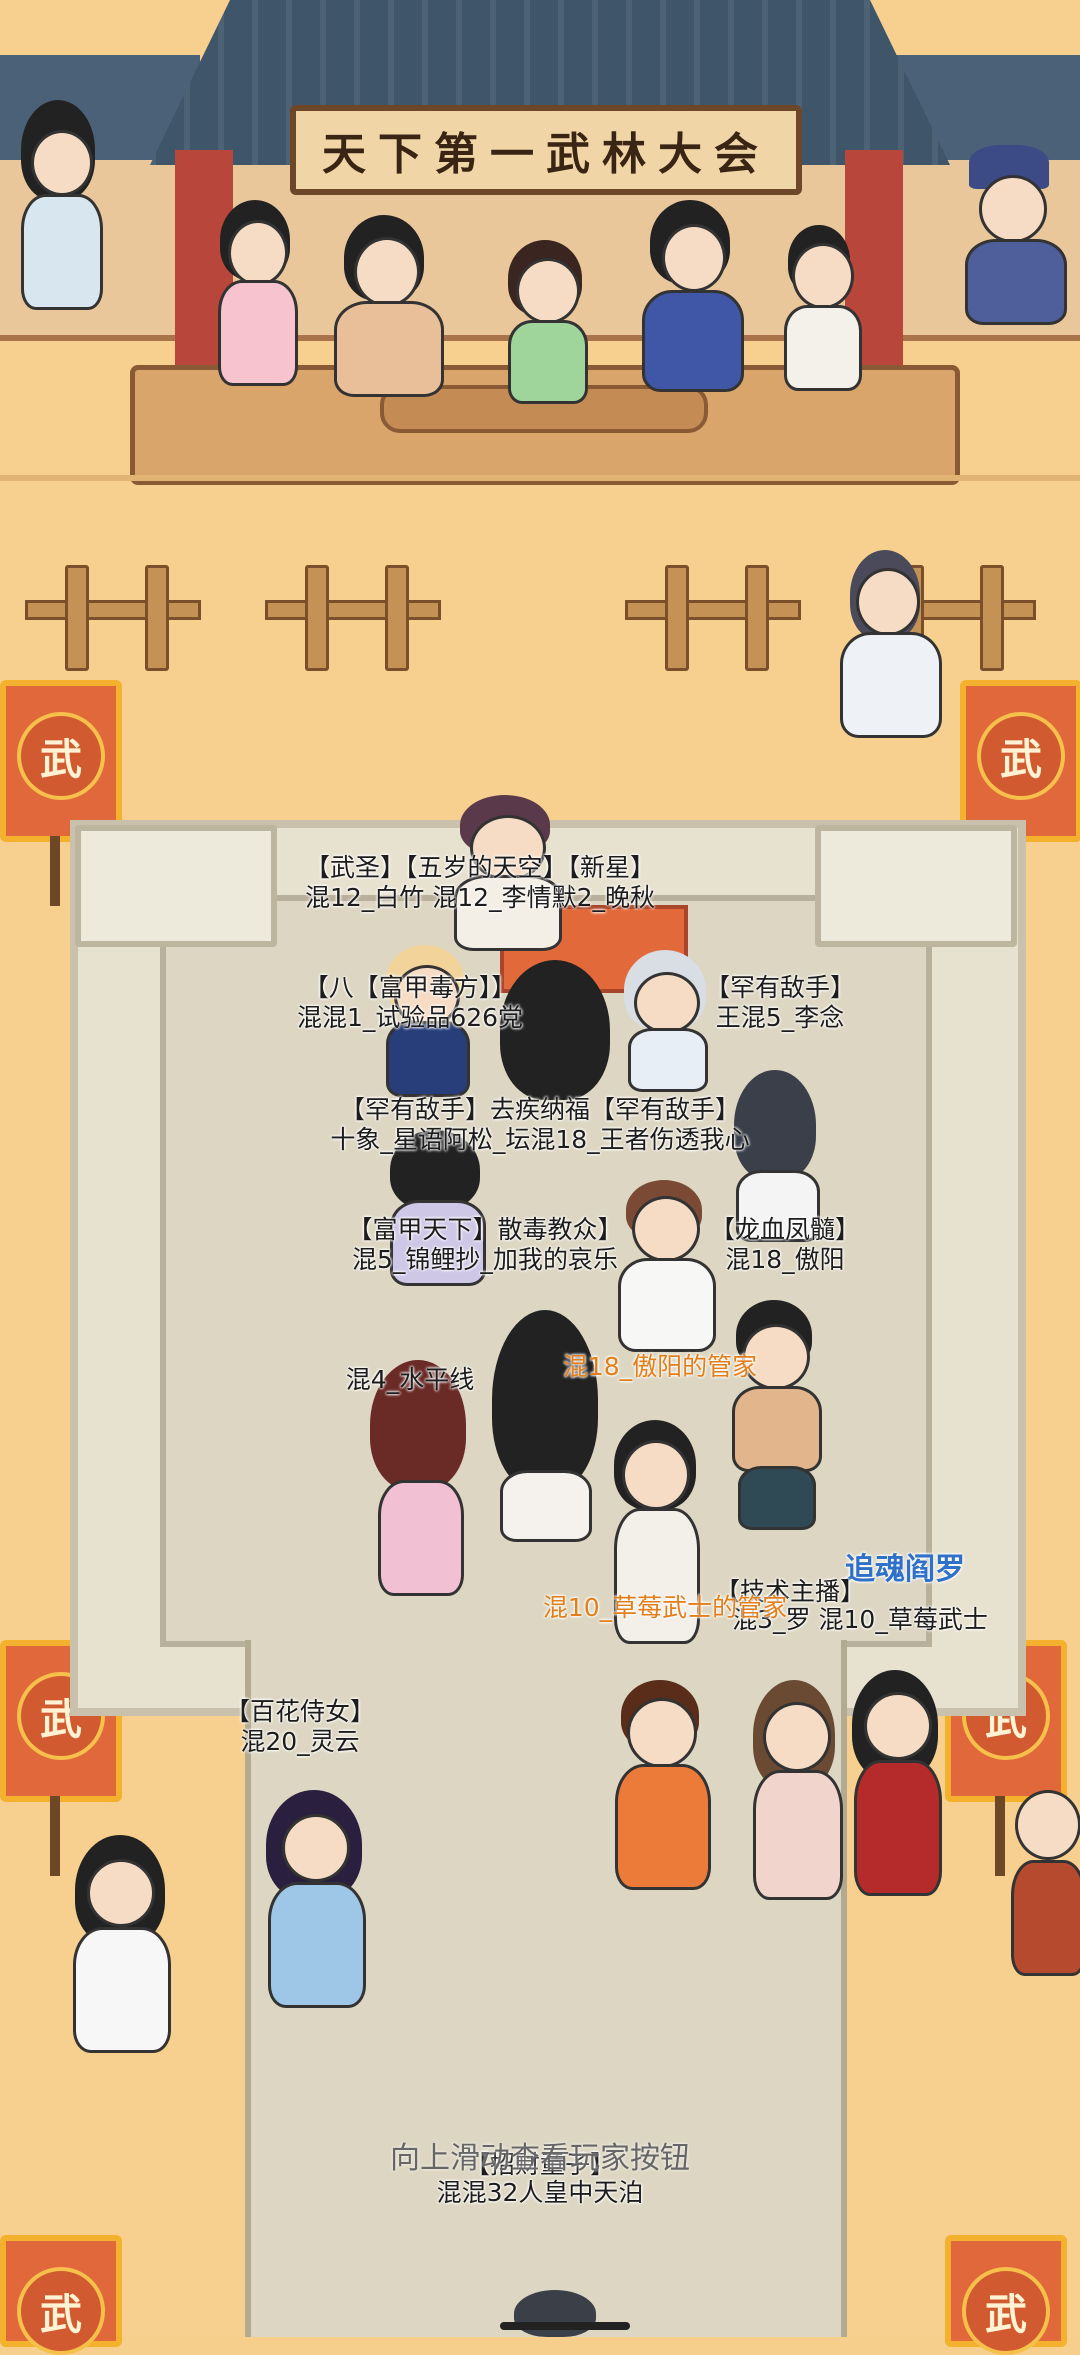 The height and width of the screenshot is (2355, 1080). Describe the element at coordinates (895, 650) in the screenshot. I see `npc-bearded-swordsman` at that location.